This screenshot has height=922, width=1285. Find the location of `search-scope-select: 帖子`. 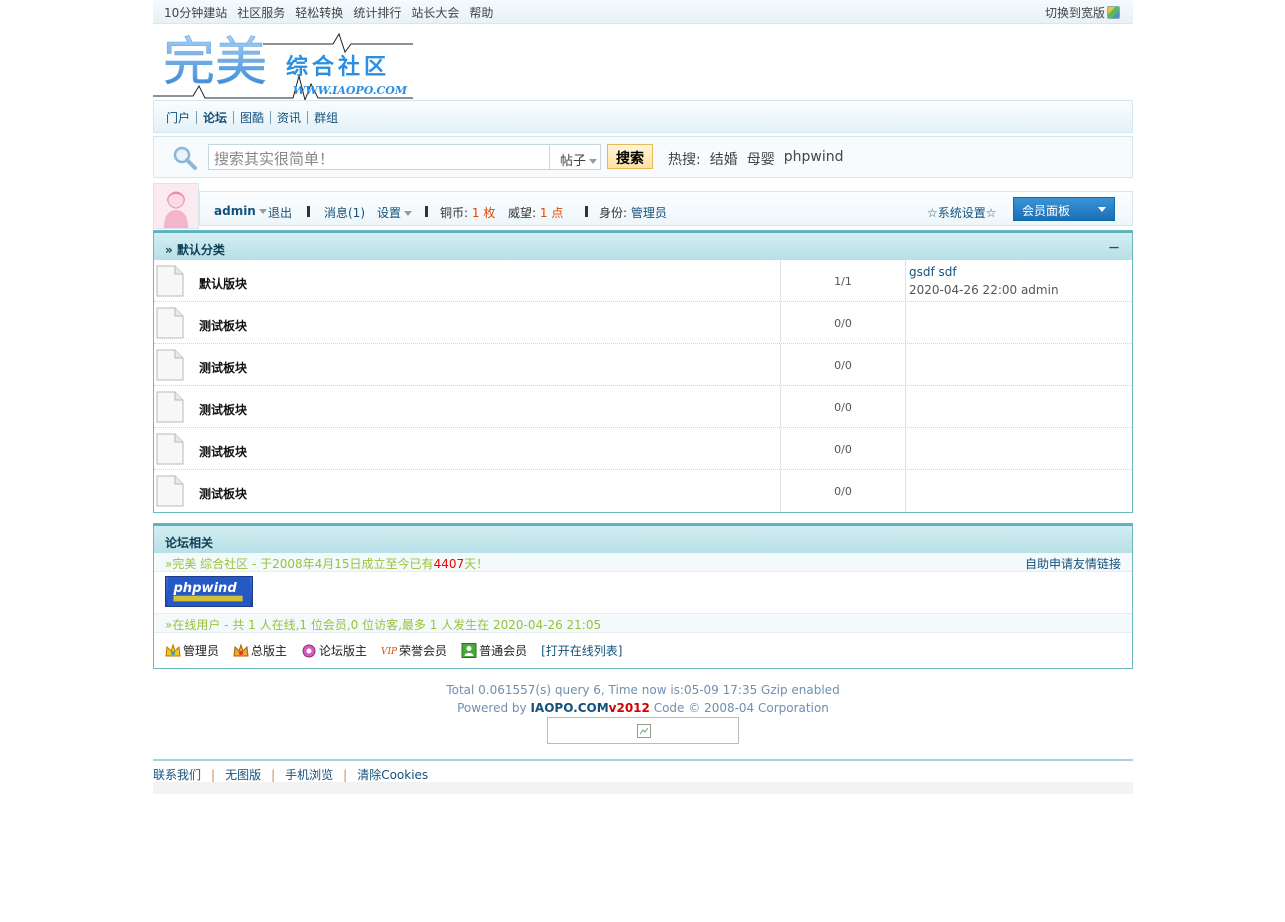

search-scope-select: 帖子 is located at coordinates (575, 157).